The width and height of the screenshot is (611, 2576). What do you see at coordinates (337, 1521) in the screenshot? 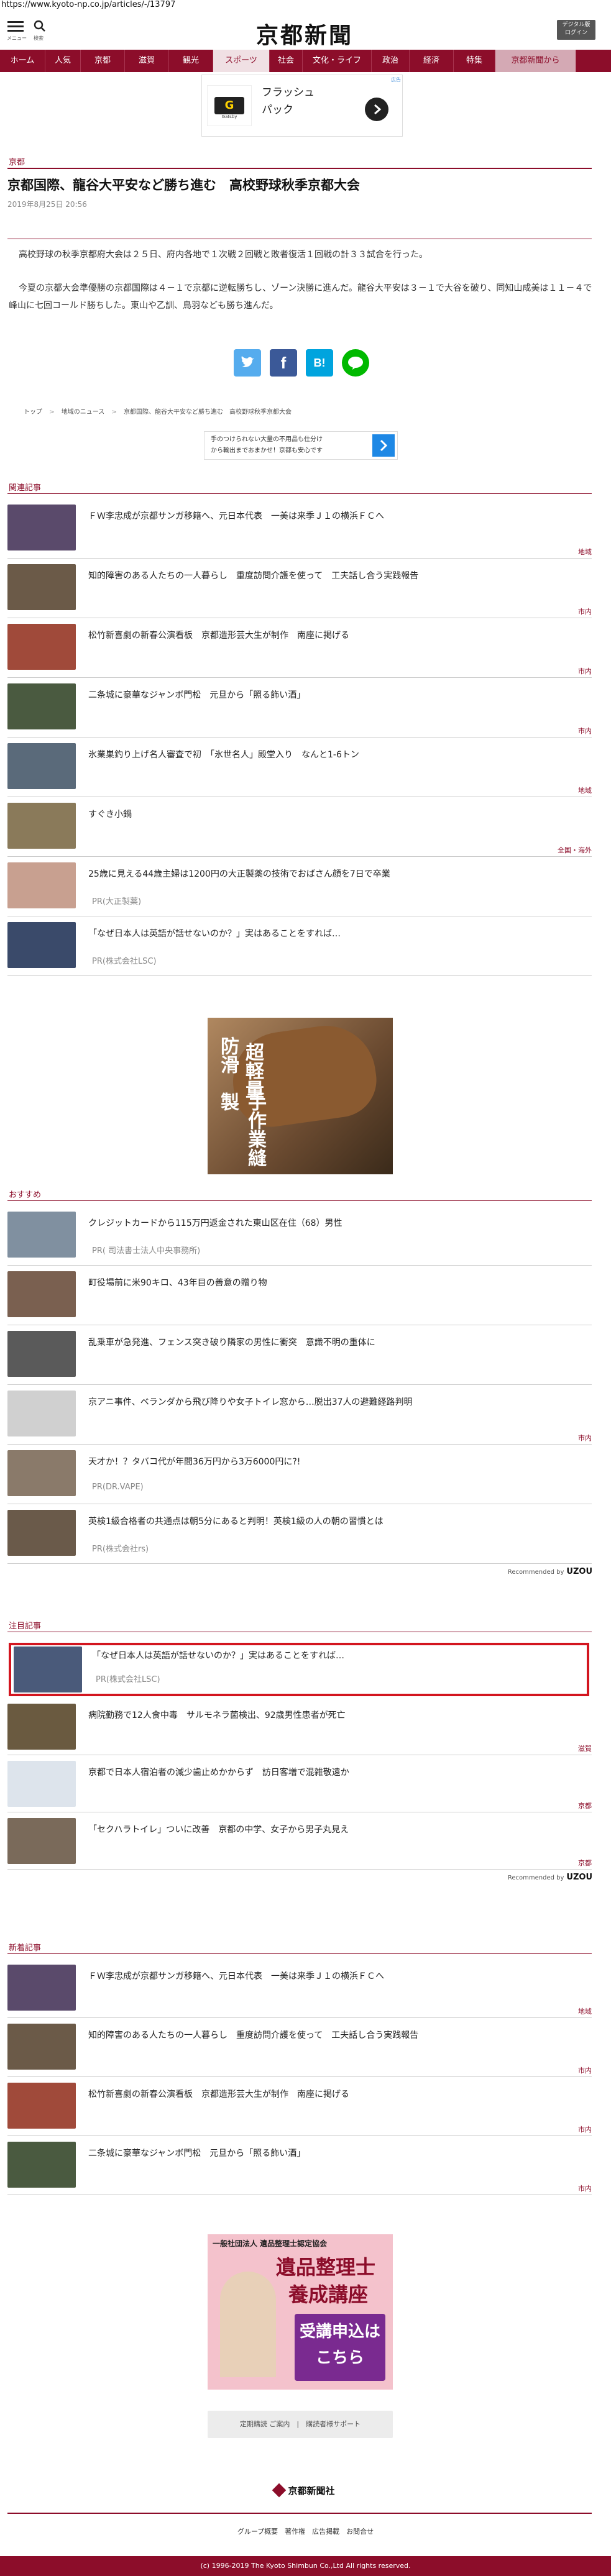
I see `item-title: 英検1級合格者の共通点は朝5分にあると判明！英検1級の人の朝の習慣とは` at bounding box center [337, 1521].